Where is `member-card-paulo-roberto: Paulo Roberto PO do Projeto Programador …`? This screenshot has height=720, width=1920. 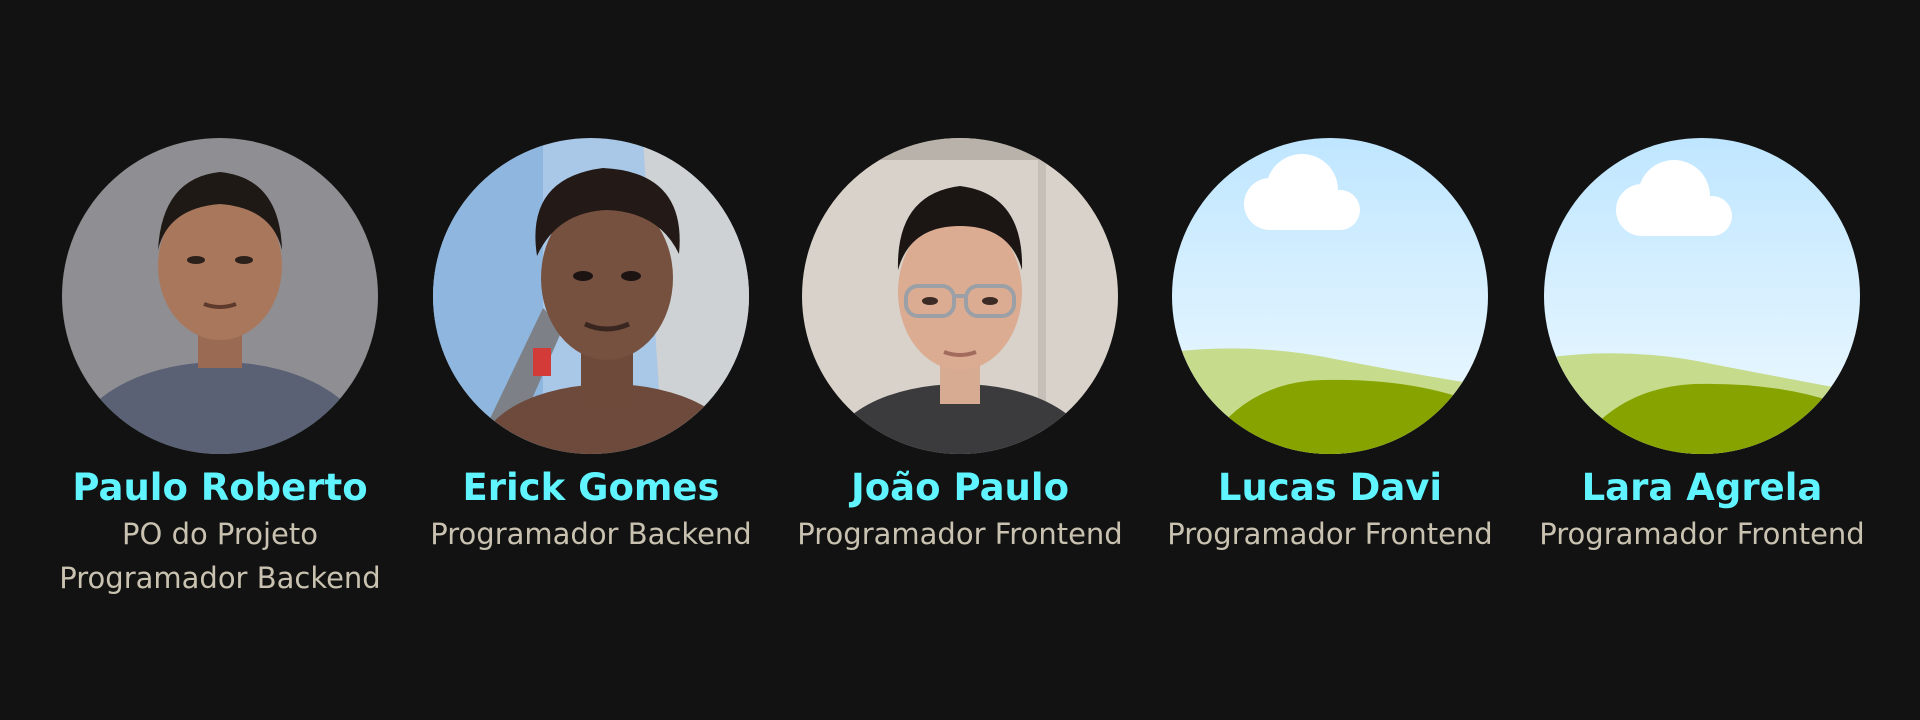 member-card-paulo-roberto: Paulo Roberto PO do Projeto Programador … is located at coordinates (220, 369).